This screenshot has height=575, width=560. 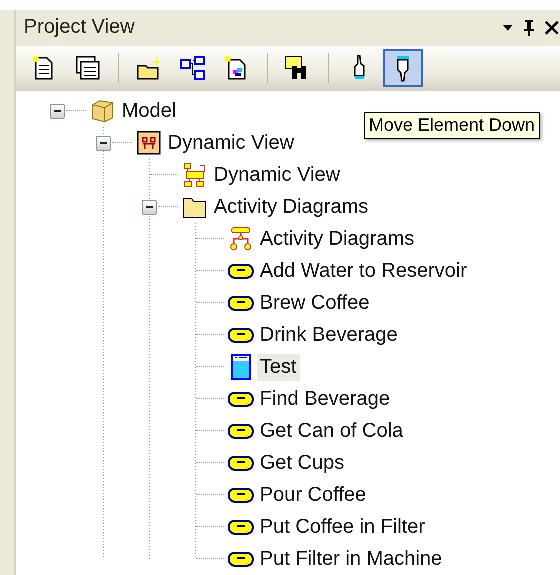 What do you see at coordinates (329, 335) in the screenshot?
I see `tree-item: Drink Beverage` at bounding box center [329, 335].